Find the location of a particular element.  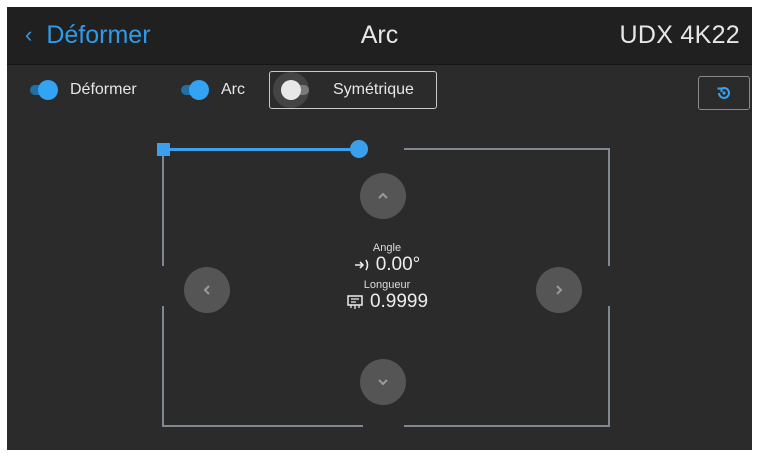

chevron-down-icon is located at coordinates (383, 382).